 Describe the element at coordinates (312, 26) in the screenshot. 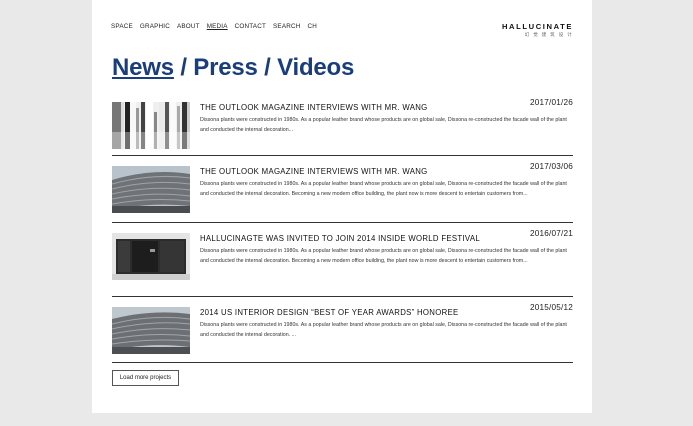

I see `nav-language-ch: CH` at that location.